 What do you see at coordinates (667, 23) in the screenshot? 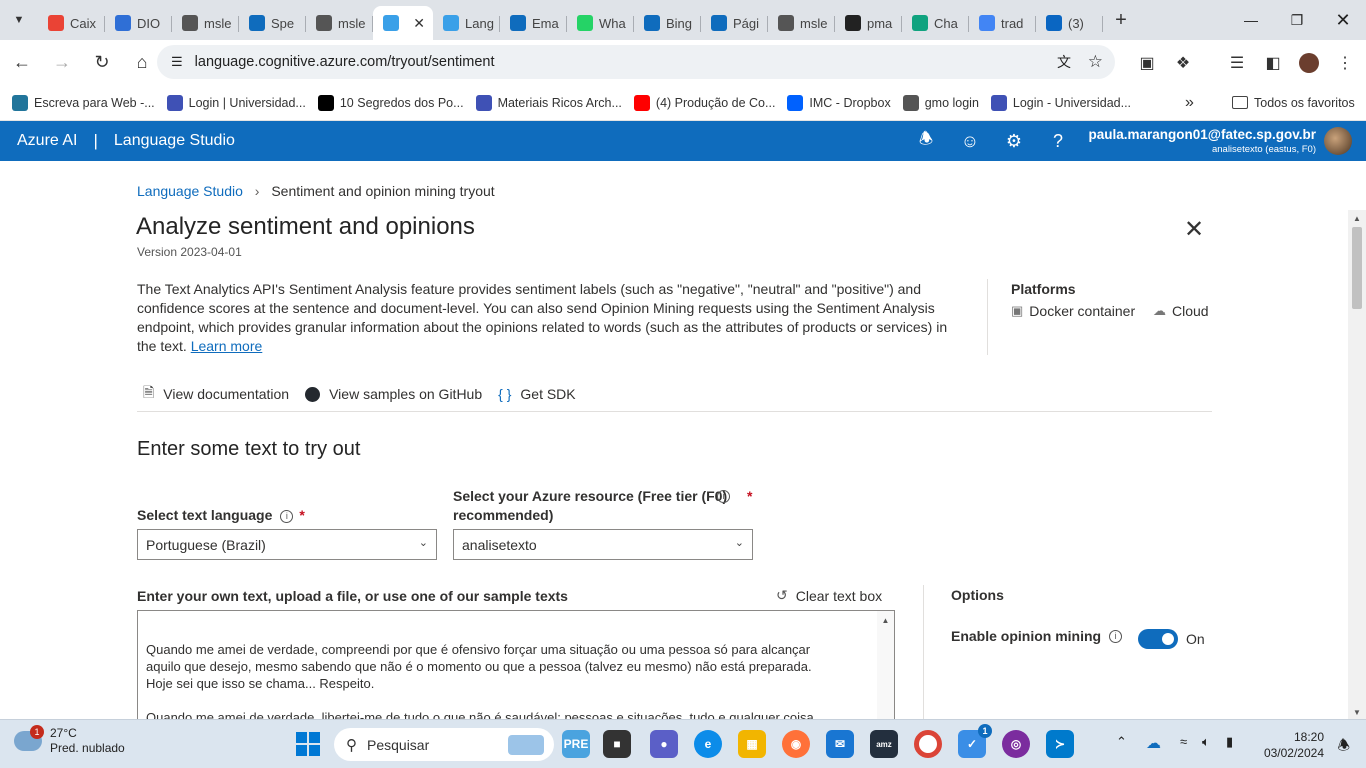
I see `browser-tab: Bing` at bounding box center [667, 23].